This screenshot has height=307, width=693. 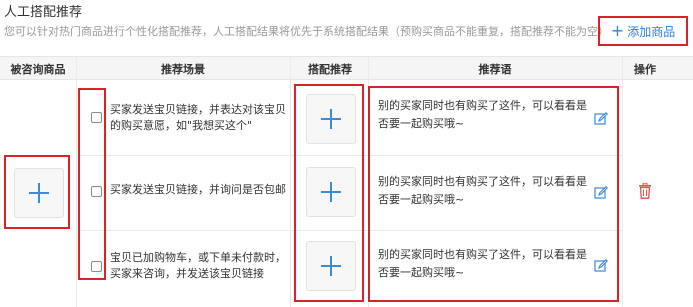 What do you see at coordinates (198, 117) in the screenshot?
I see `scene-text-1: 买家发送宝贝链接，并表达对该宝贝的购买意愿，如"我想买这个"` at bounding box center [198, 117].